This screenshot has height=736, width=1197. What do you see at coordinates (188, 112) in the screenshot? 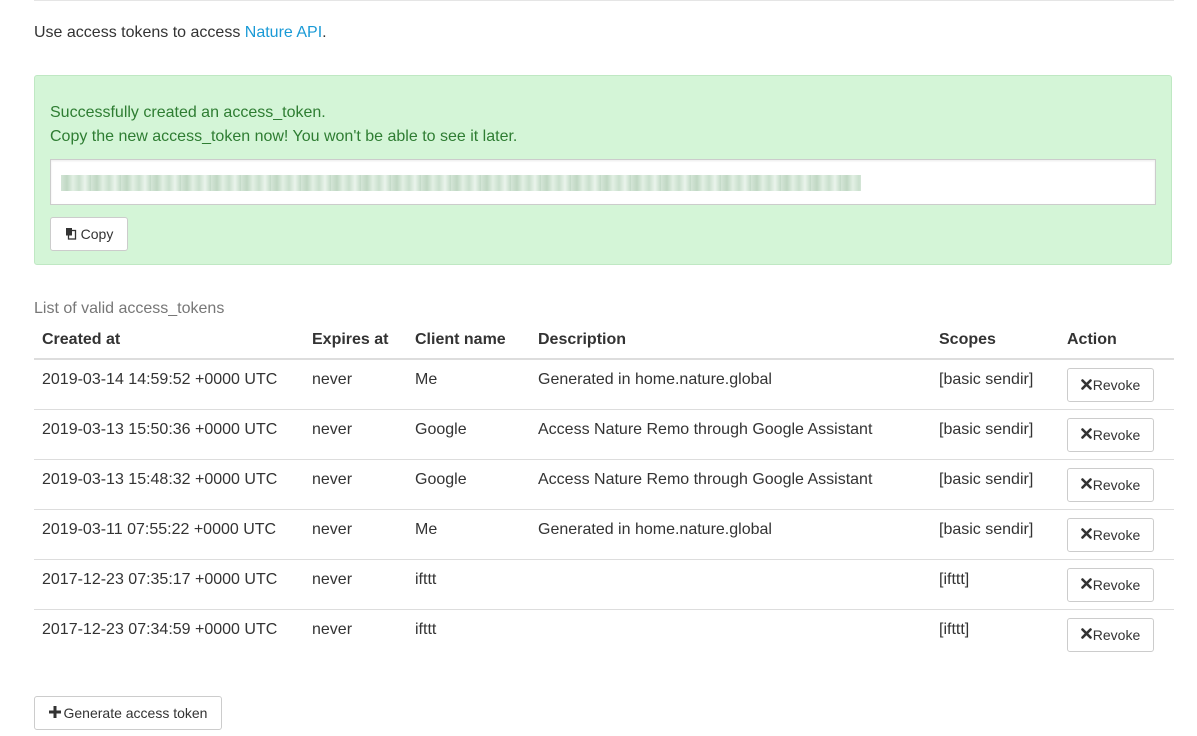
I see `alert-message-created: Successfully created an access_token.` at bounding box center [188, 112].